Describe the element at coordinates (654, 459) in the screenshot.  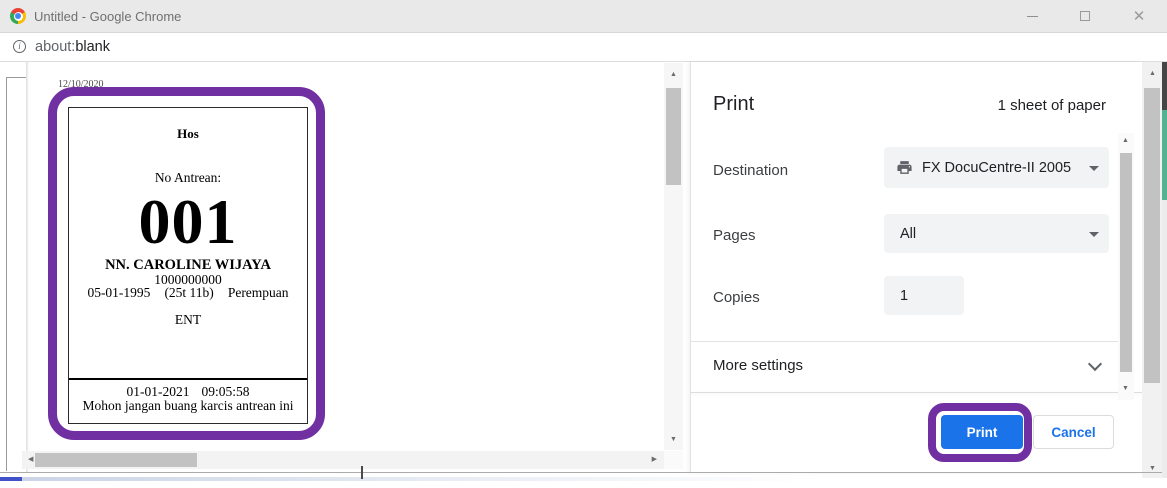
I see `scroll-right-icon: ▶` at that location.